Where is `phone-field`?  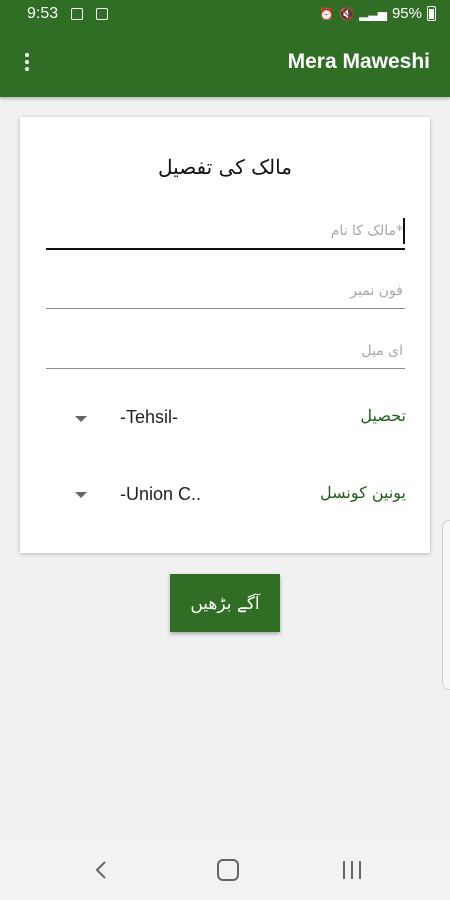 phone-field is located at coordinates (225, 291).